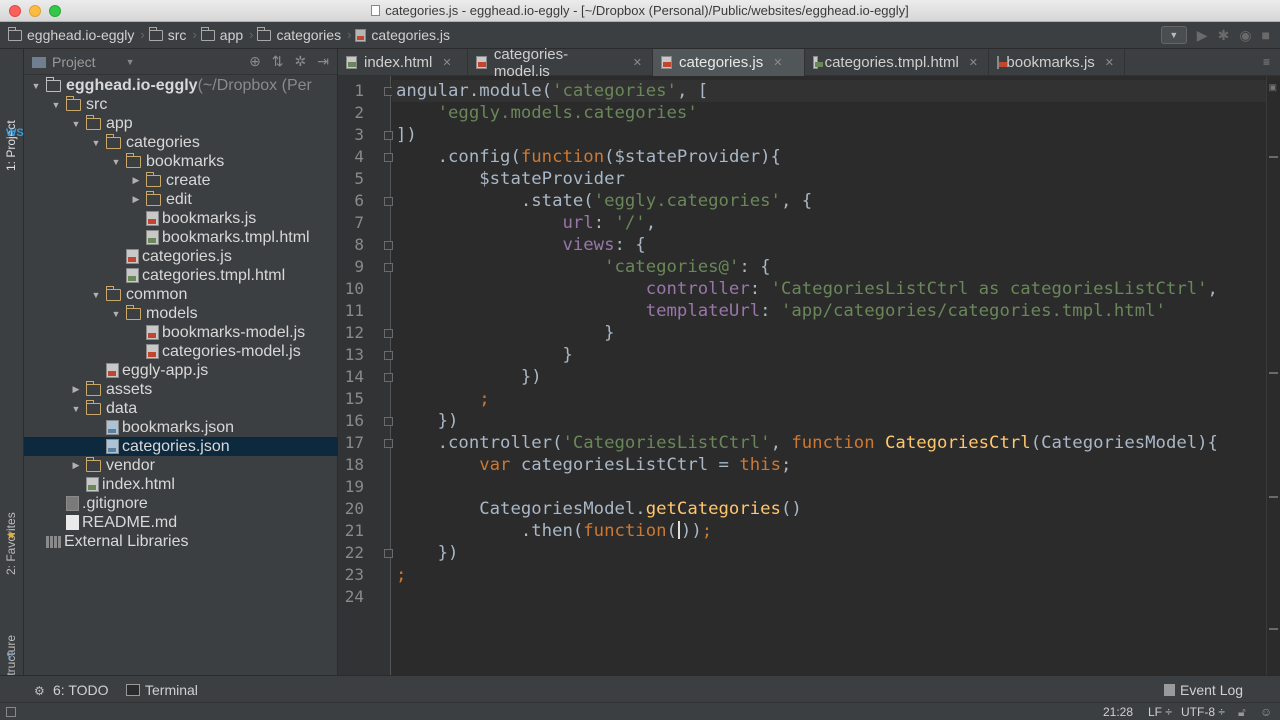 This screenshot has width=1280, height=720. I want to click on run-icon: ▶, so click(1202, 35).